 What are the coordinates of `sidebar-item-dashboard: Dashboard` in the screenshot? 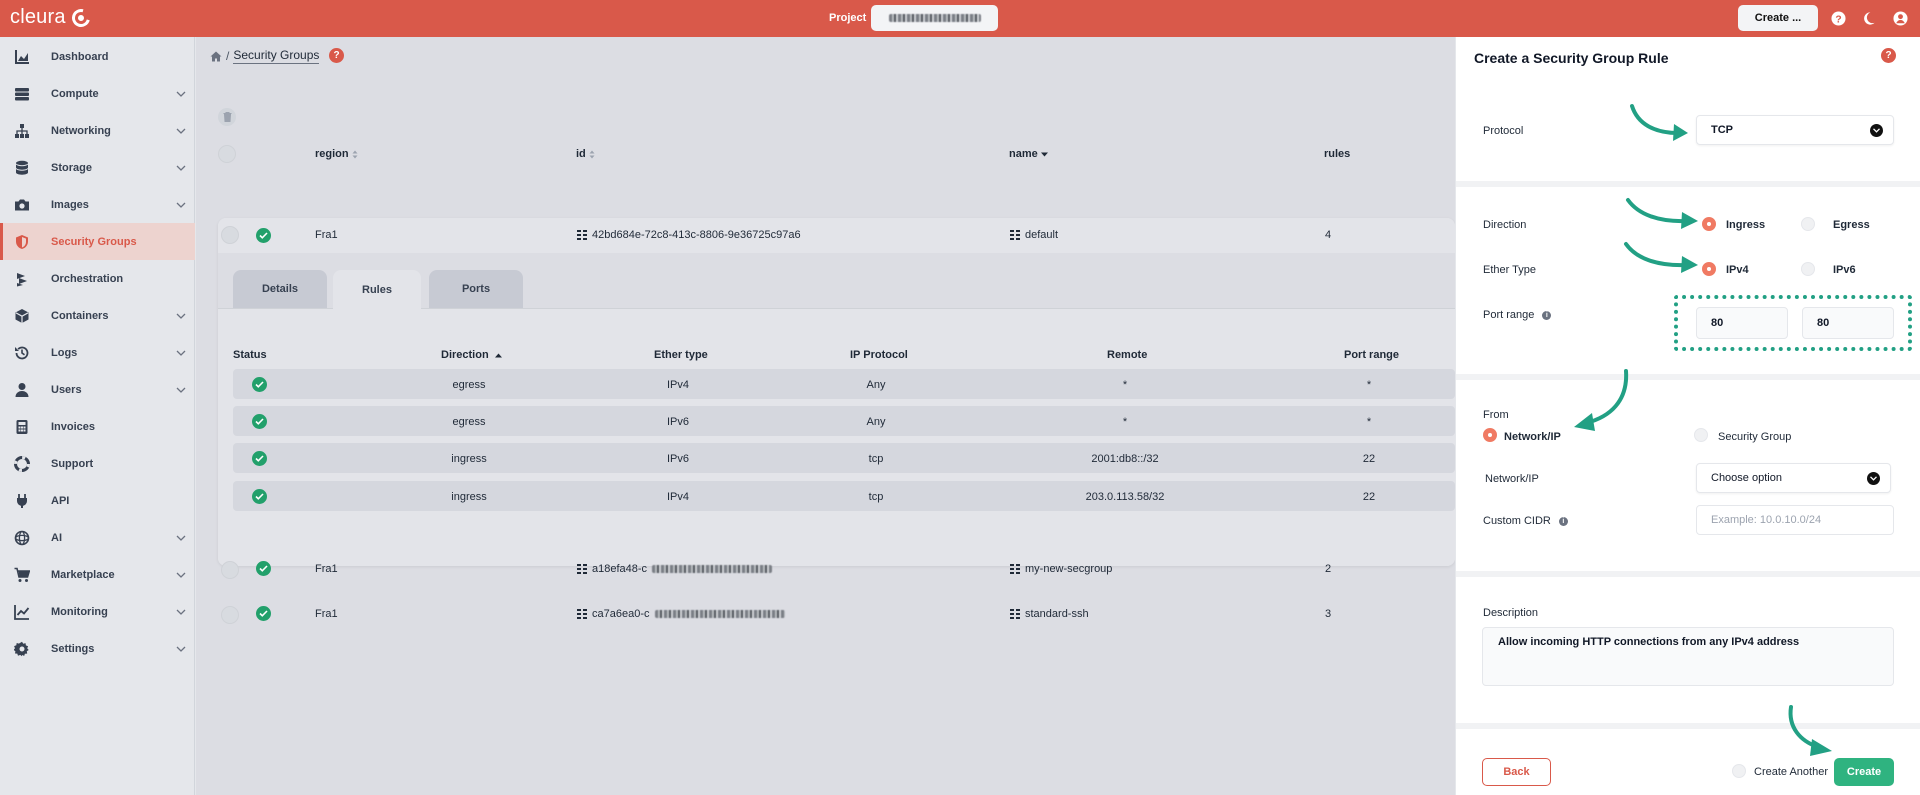 It's located at (97, 56).